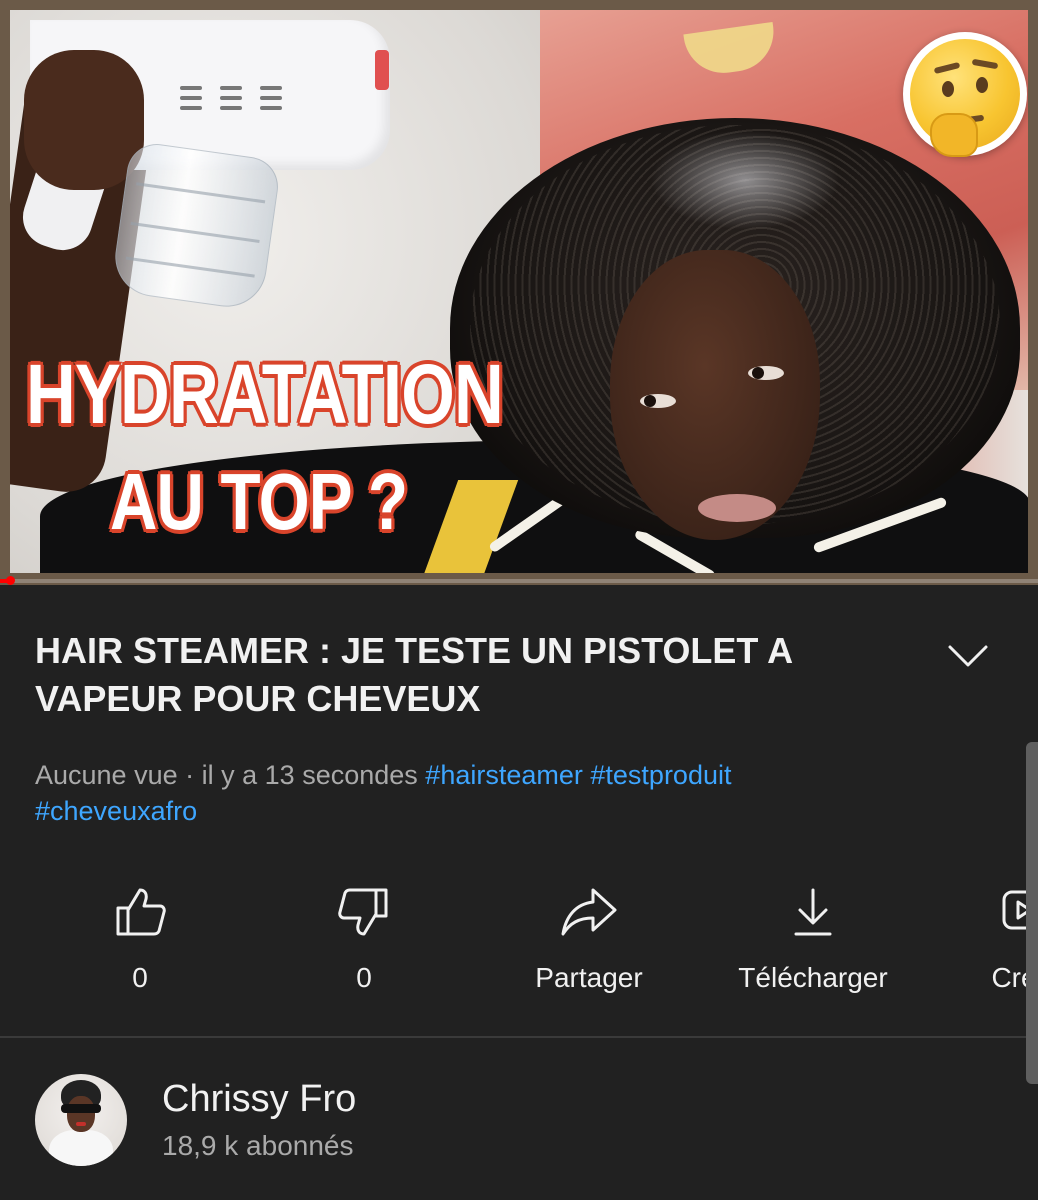 The image size is (1038, 1200). I want to click on view-count: Aucune vue, so click(106, 775).